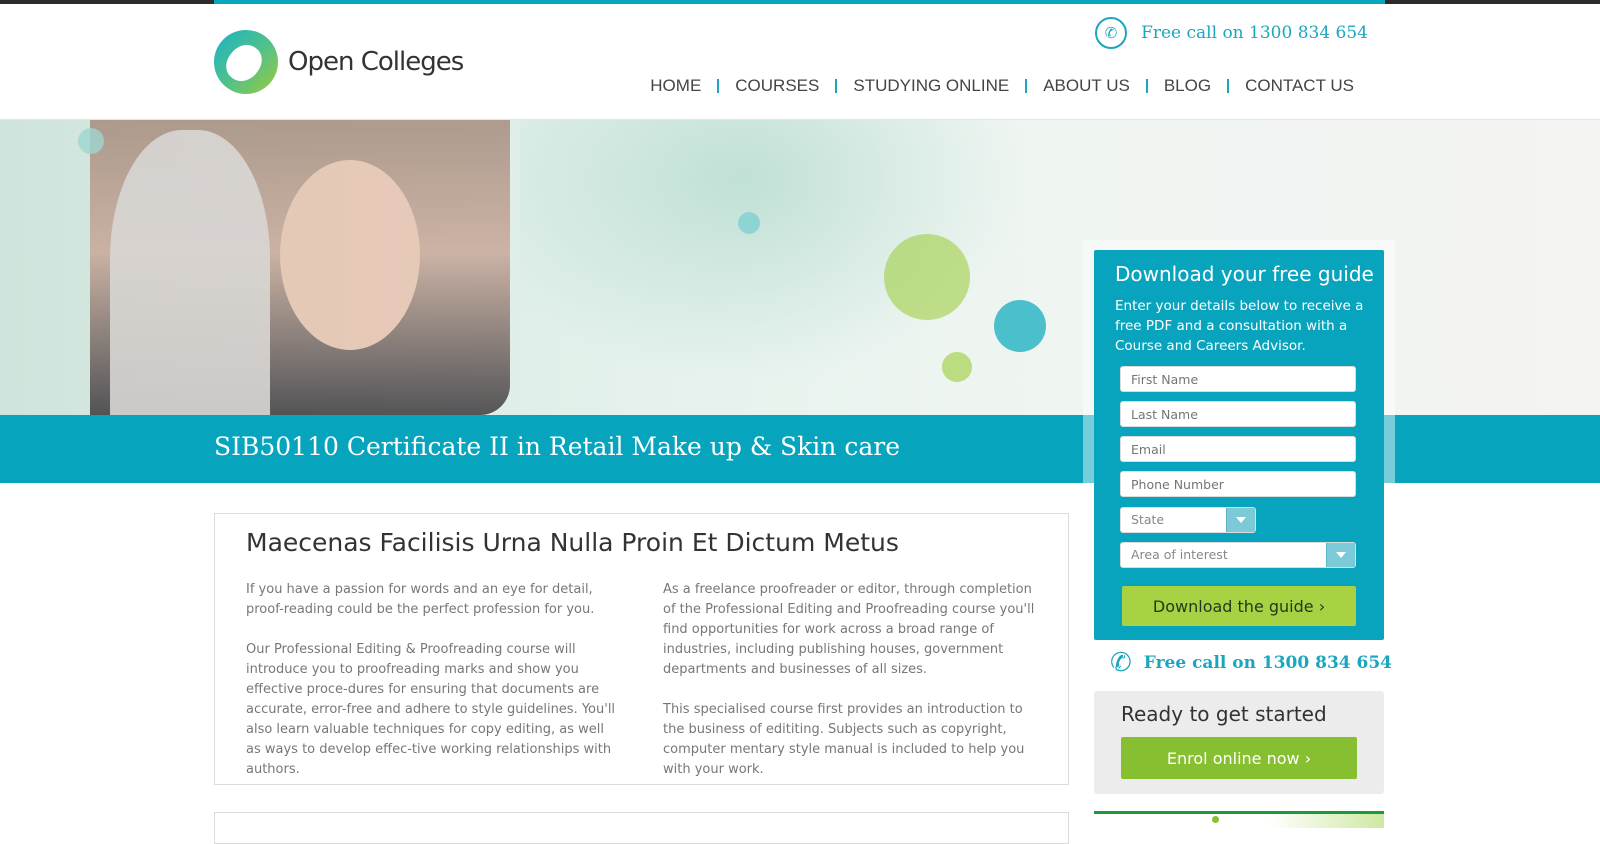  I want to click on ready-box: Ready to get started Enrol online now ›, so click(1239, 742).